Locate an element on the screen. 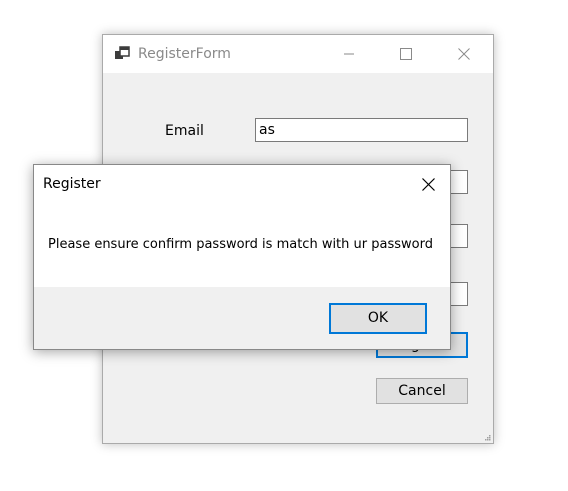 The height and width of the screenshot is (491, 568). minimize-button is located at coordinates (349, 54).